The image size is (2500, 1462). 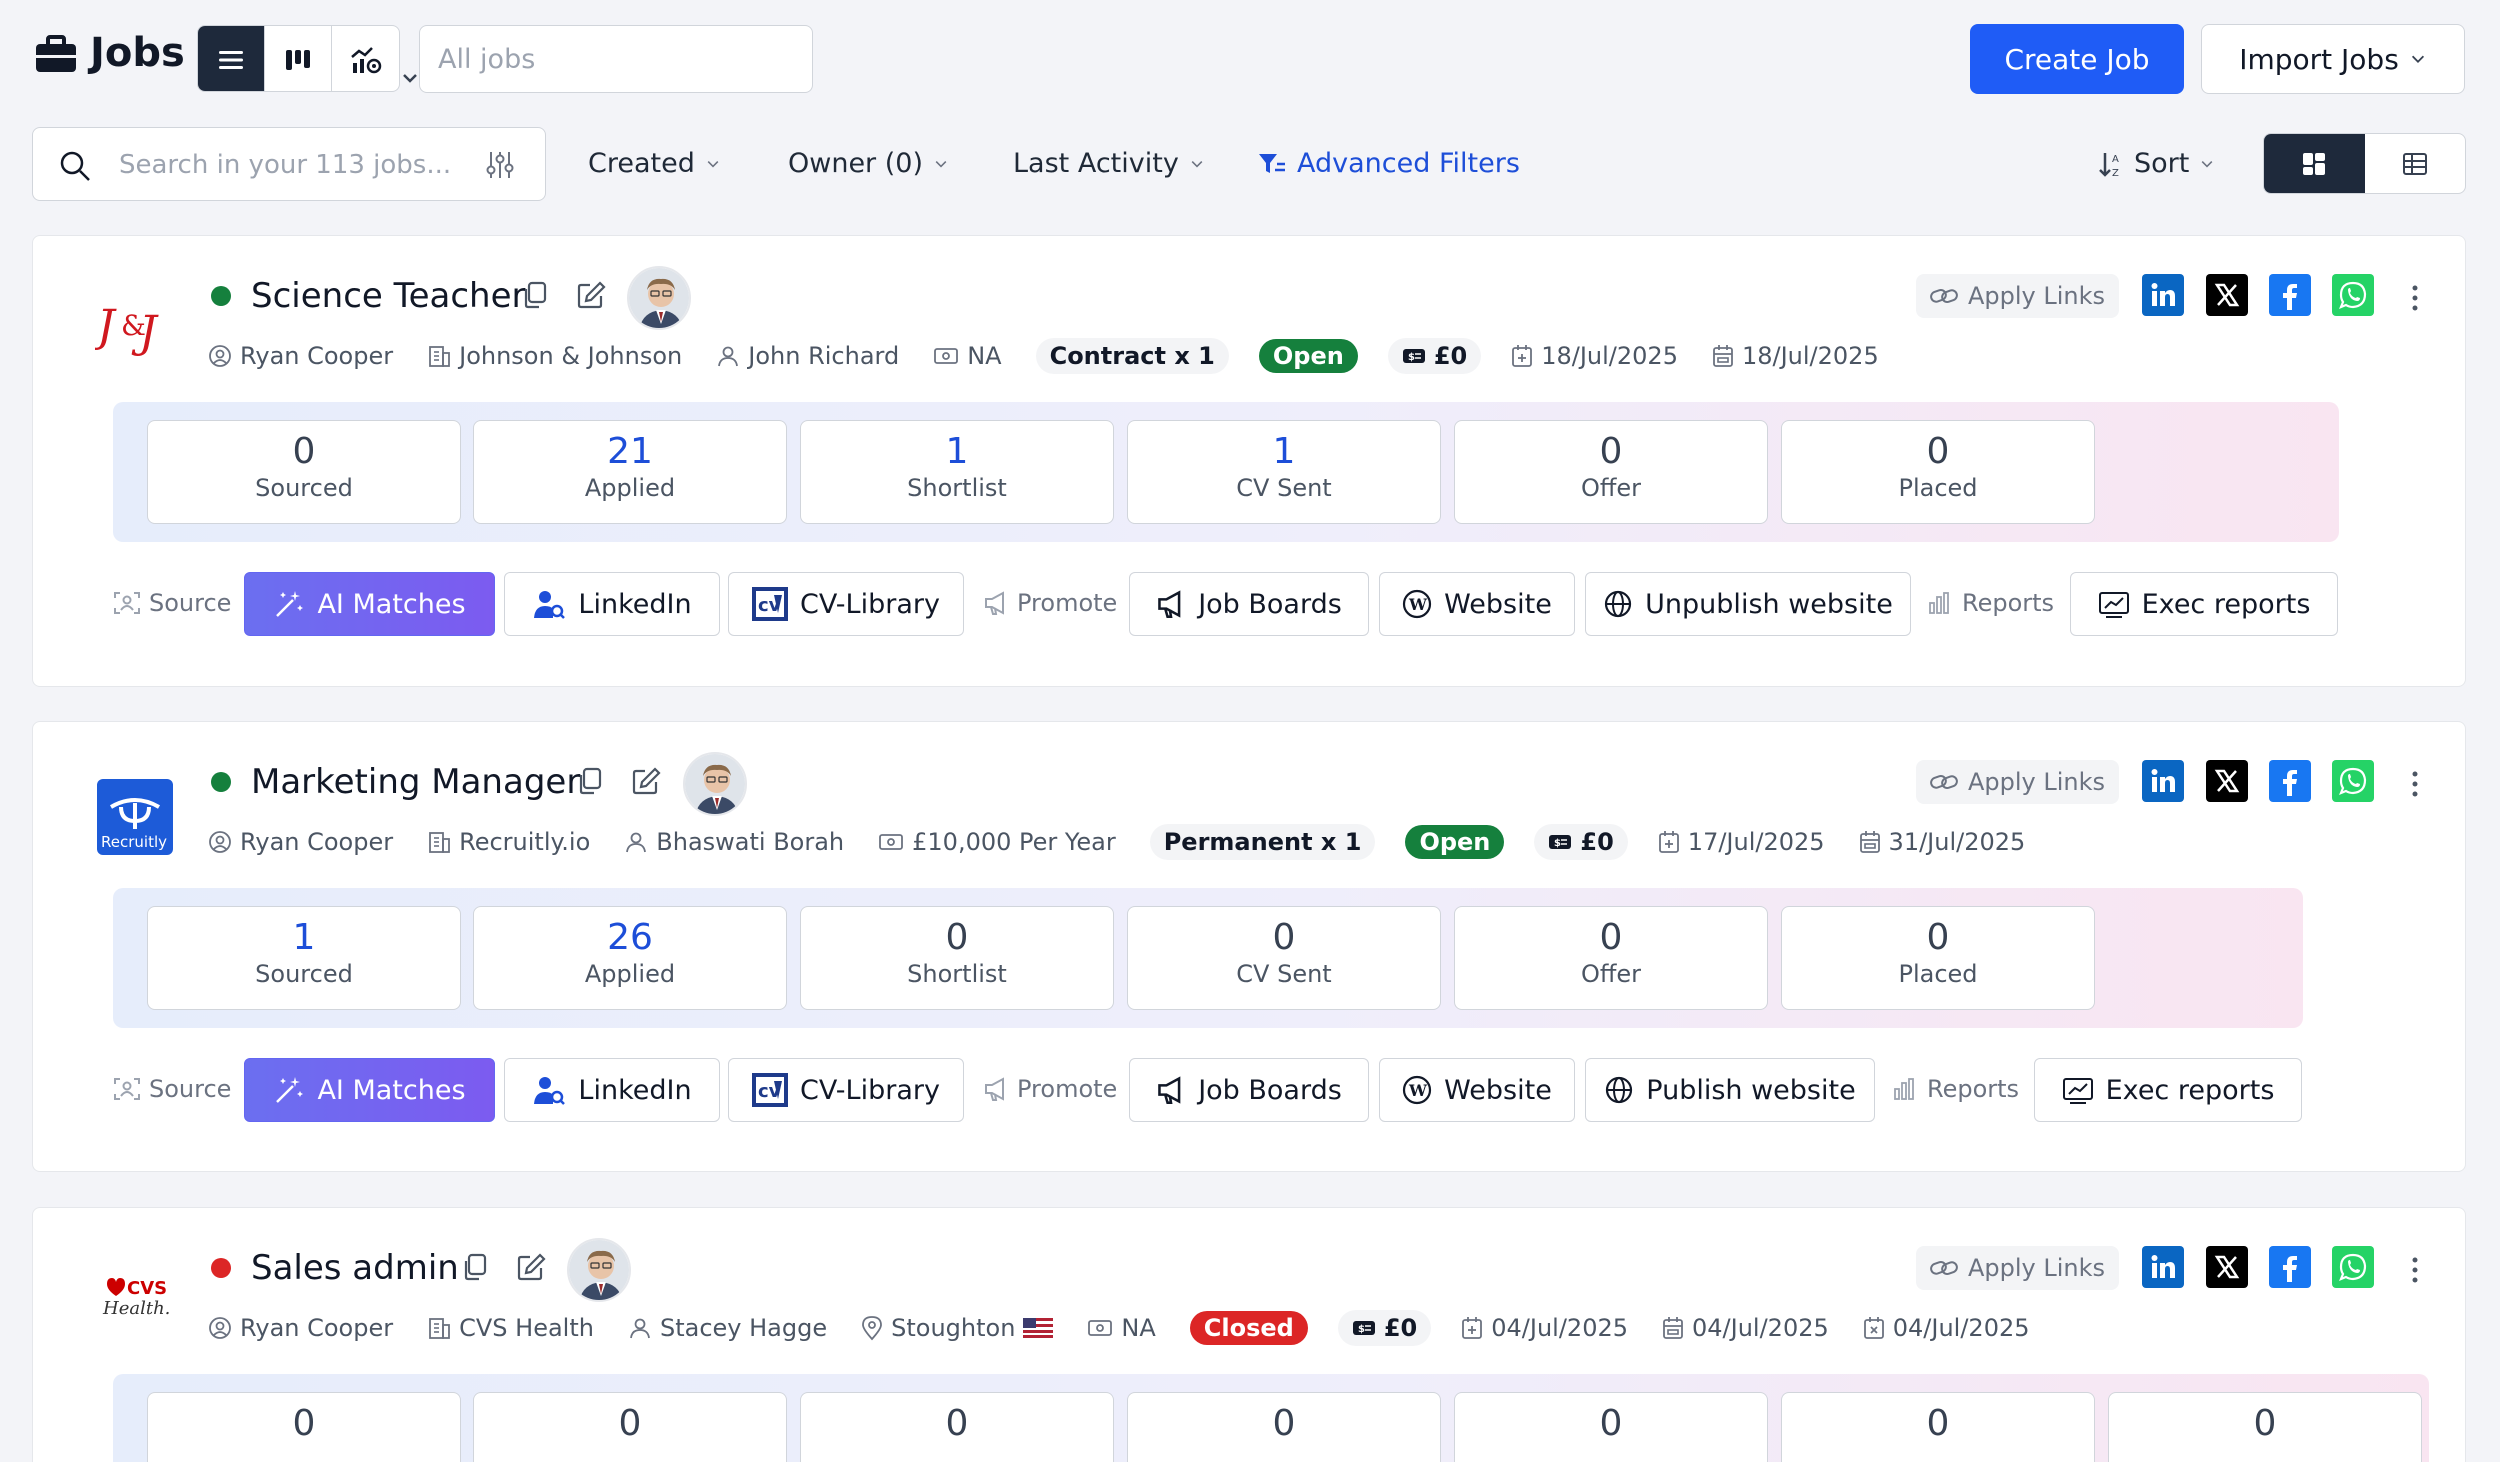 What do you see at coordinates (1756, 842) in the screenshot?
I see `date-value: 17/Jul/2025` at bounding box center [1756, 842].